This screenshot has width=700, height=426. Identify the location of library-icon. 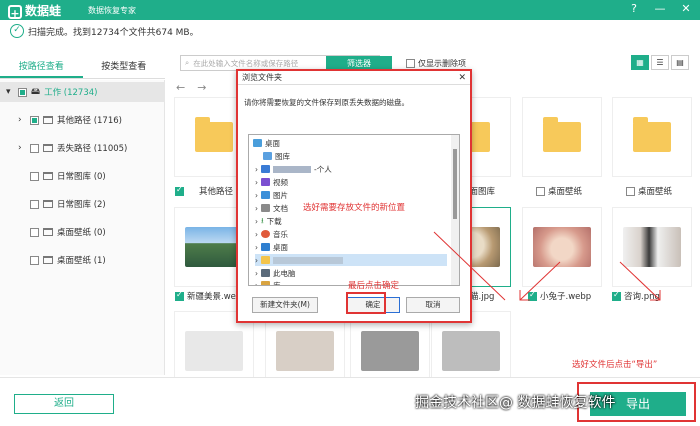
(265, 283).